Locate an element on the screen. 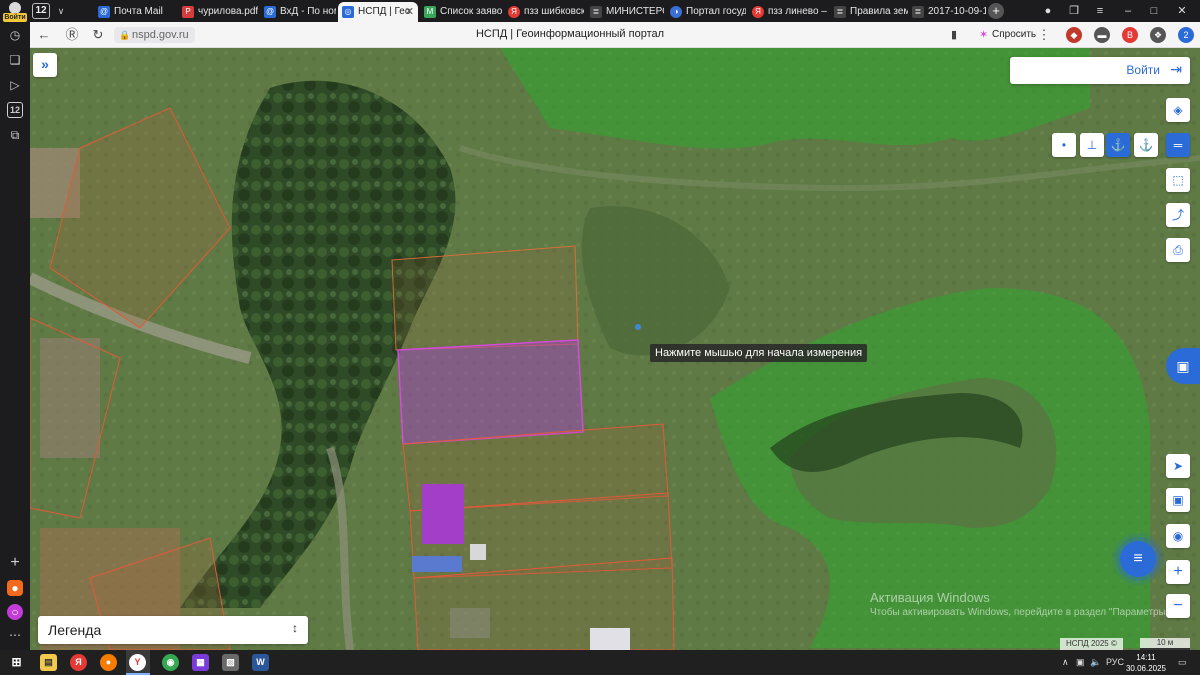 This screenshot has width=1200, height=675. url-text: nspd.gov.ru is located at coordinates (160, 35).